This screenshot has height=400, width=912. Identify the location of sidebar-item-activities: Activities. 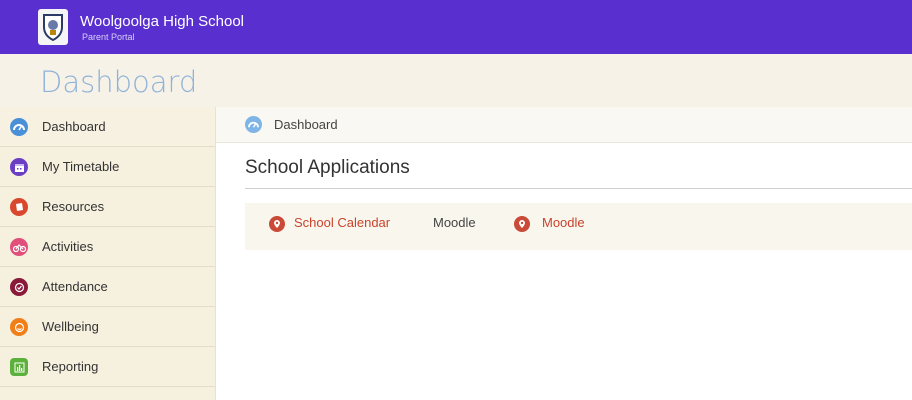
(107, 247).